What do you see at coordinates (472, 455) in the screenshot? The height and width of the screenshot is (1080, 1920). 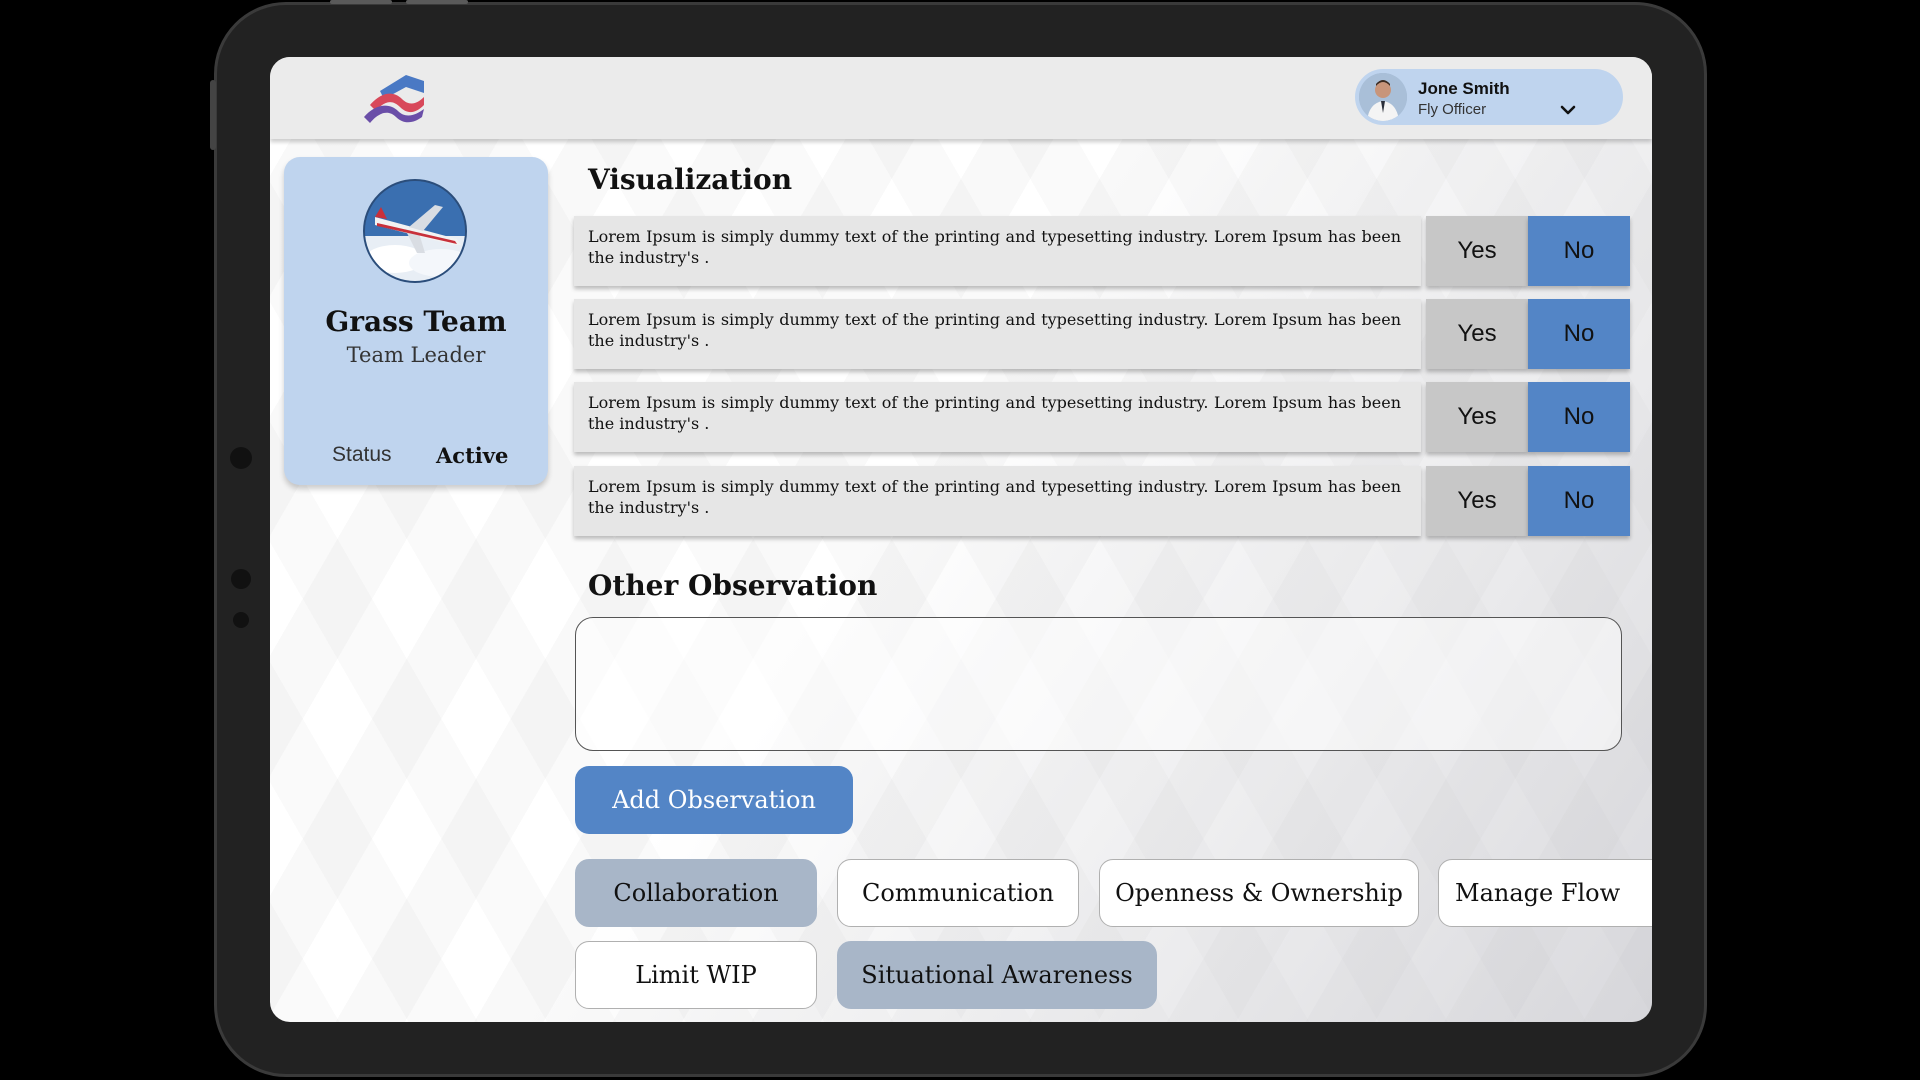 I see `status-value: Active` at bounding box center [472, 455].